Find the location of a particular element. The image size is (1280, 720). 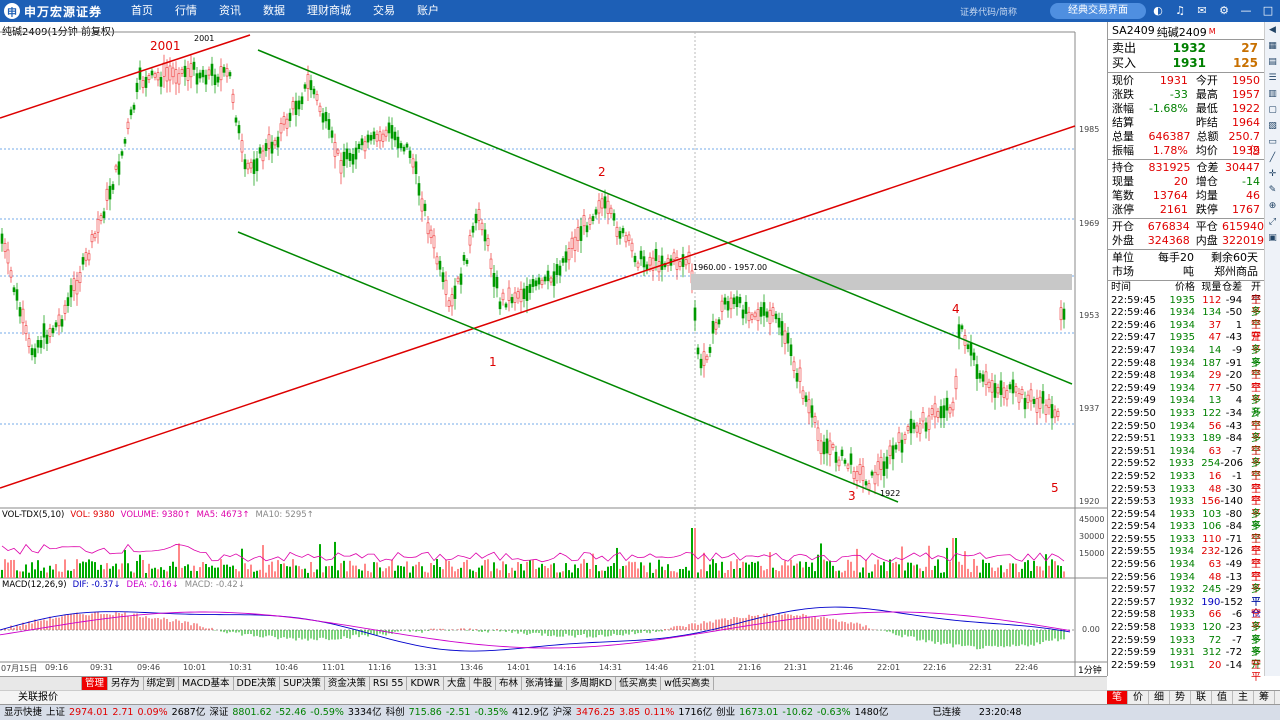

toolbar-grid-icon: ▦ is located at coordinates (1272, 46).